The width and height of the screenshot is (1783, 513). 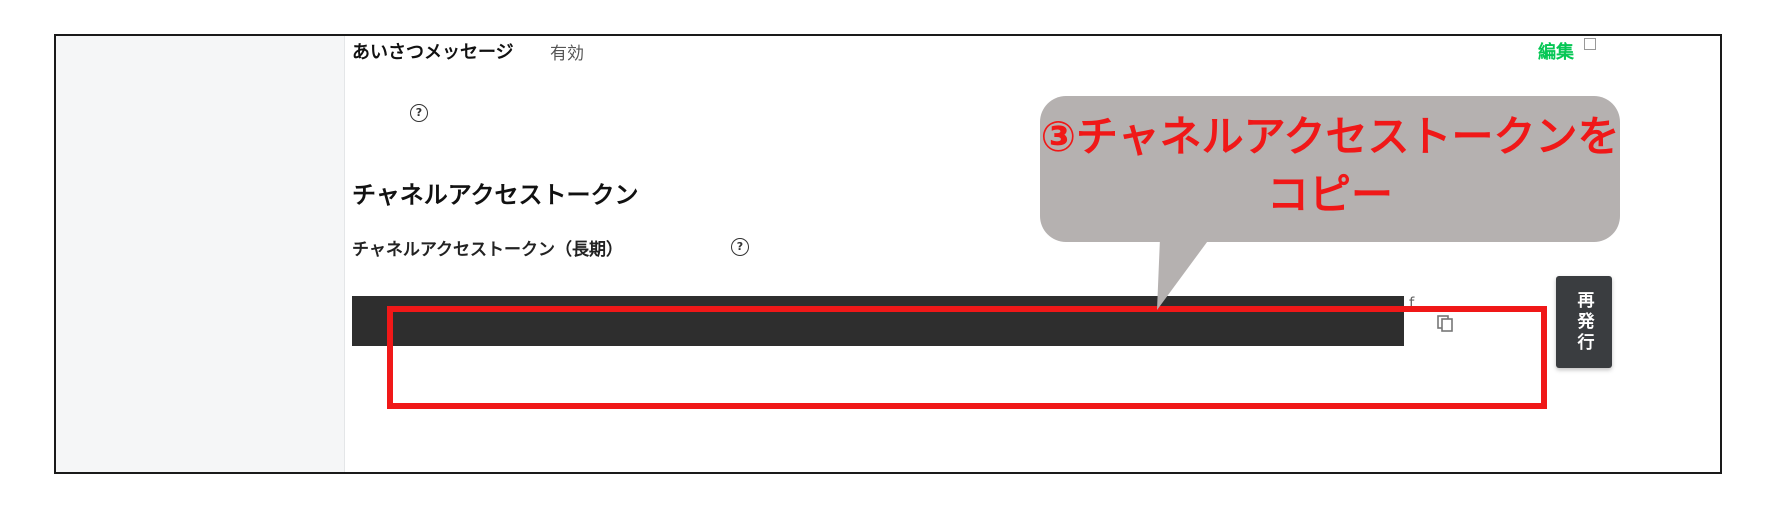 I want to click on callout-tail, so click(x=1183, y=274).